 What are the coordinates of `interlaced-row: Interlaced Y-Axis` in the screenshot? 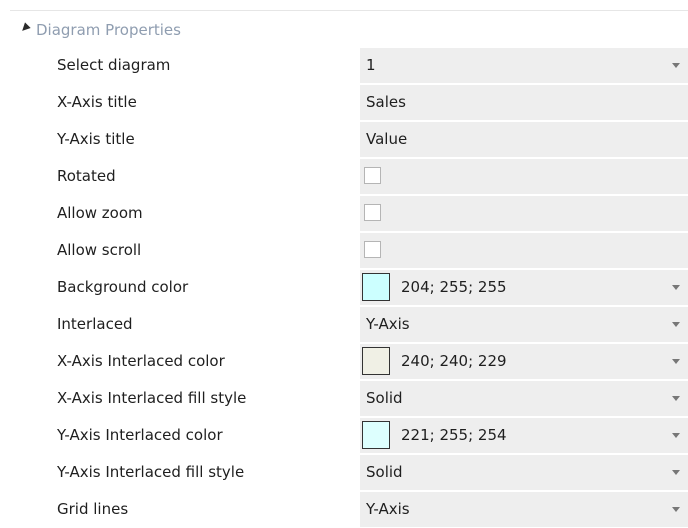 It's located at (344, 324).